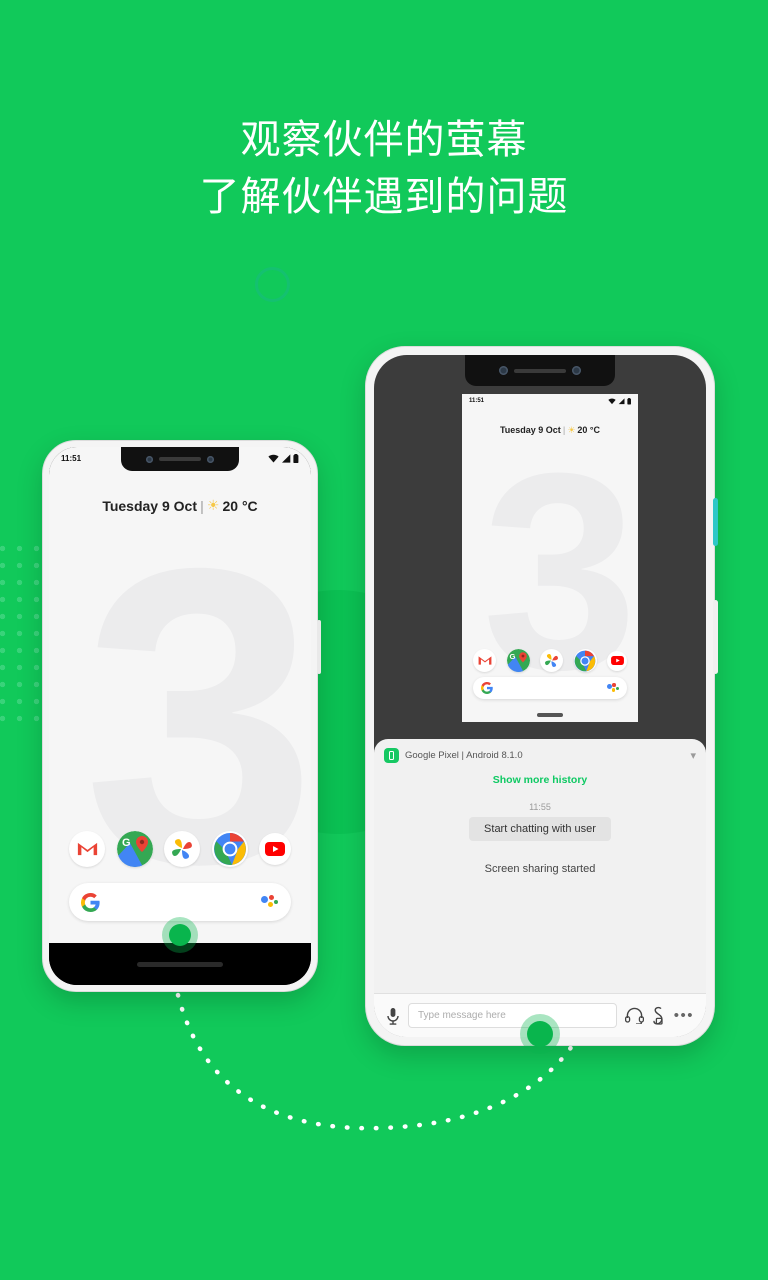 This screenshot has width=768, height=1280. Describe the element at coordinates (540, 869) in the screenshot. I see `chat-system-message: Screen sharing started` at that location.